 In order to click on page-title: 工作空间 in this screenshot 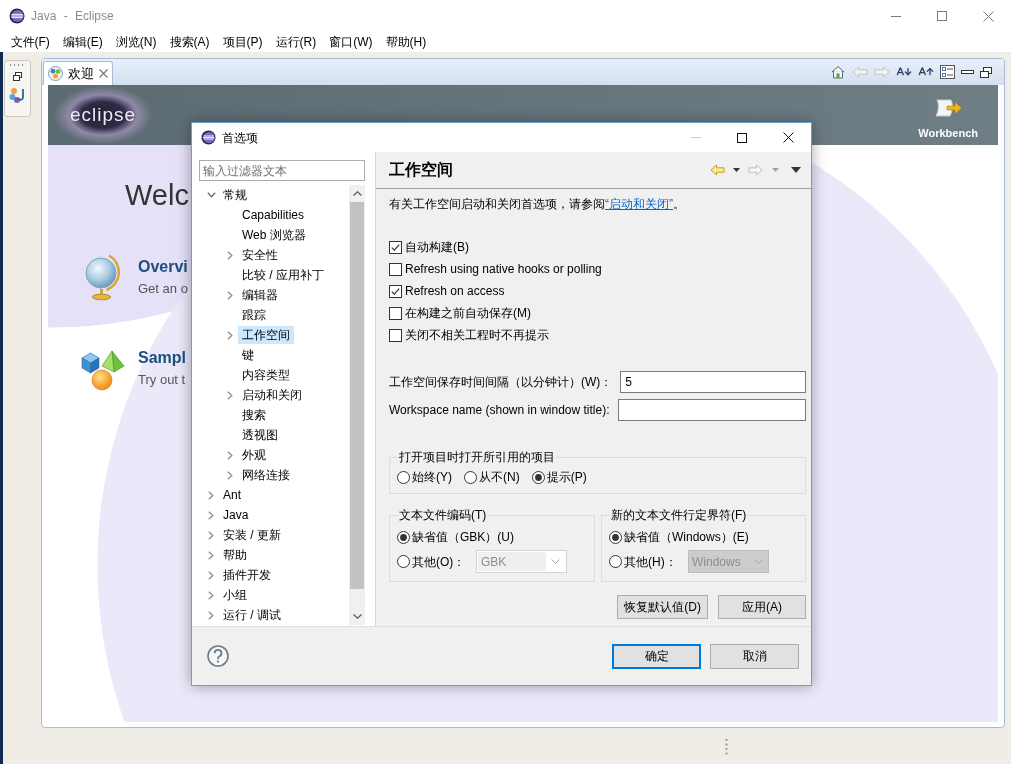, I will do `click(421, 170)`.